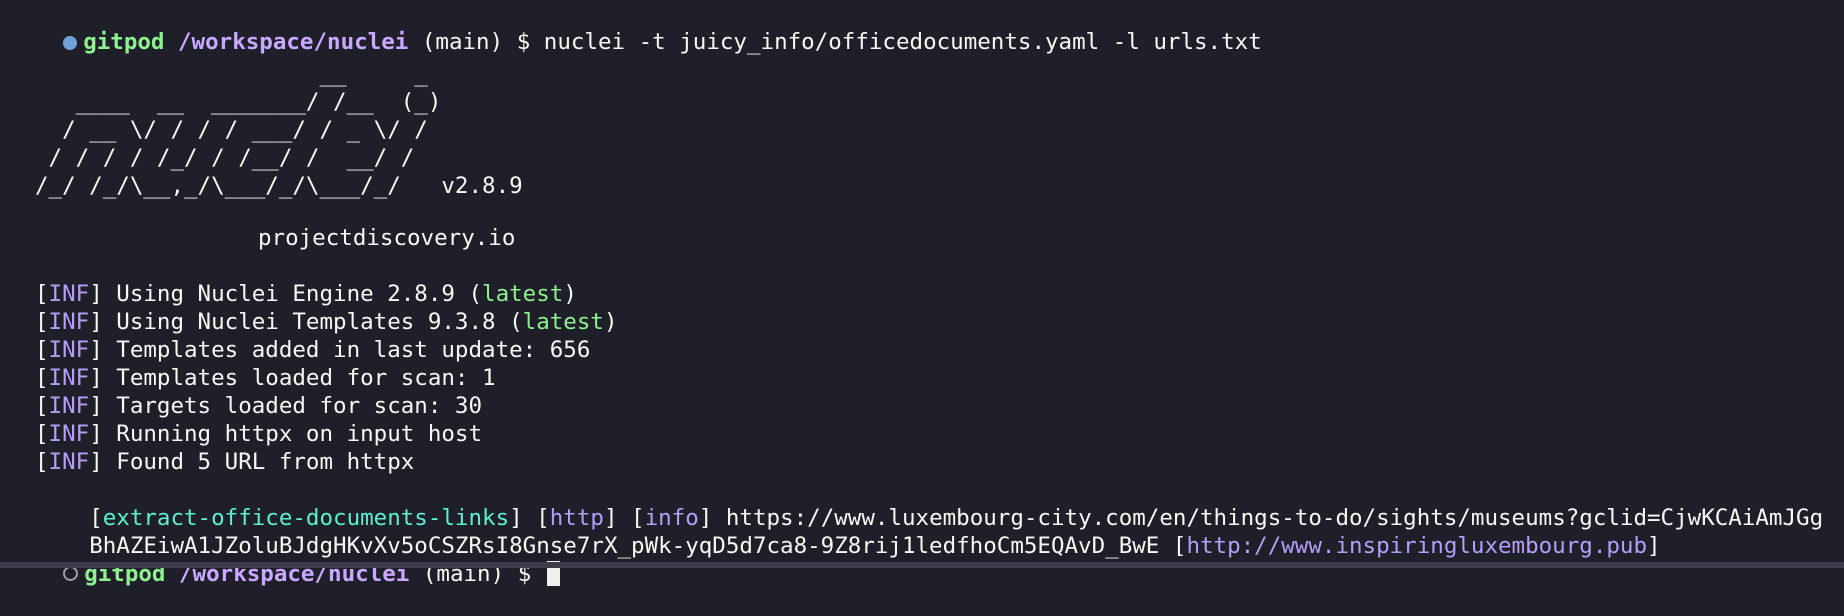 This screenshot has width=1844, height=616. I want to click on log-message: Templates added in last update: 656, so click(346, 350).